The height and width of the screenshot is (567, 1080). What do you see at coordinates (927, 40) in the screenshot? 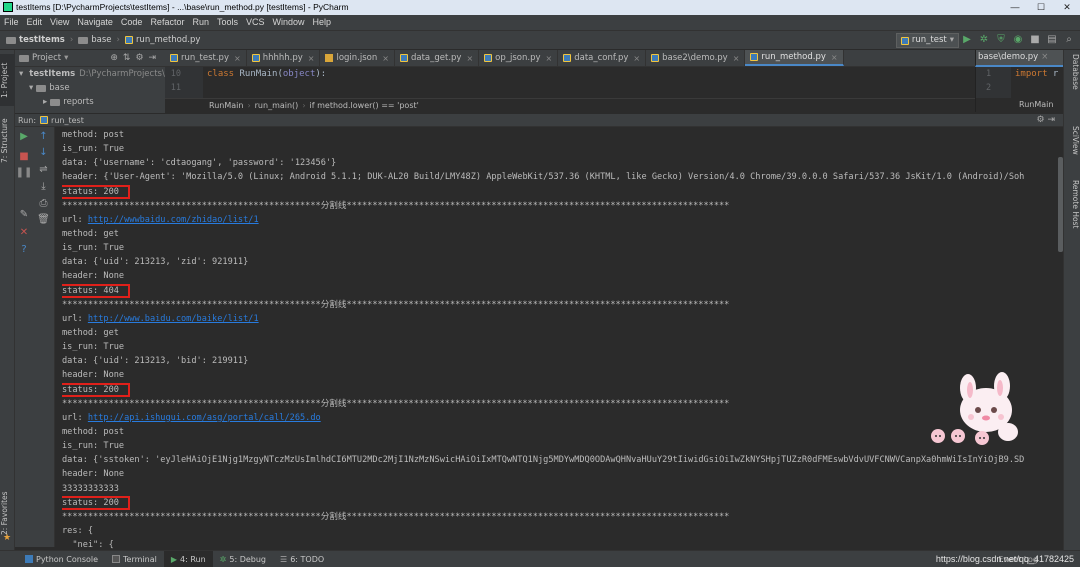
I see `run-config-selector: run_test ▾` at bounding box center [927, 40].